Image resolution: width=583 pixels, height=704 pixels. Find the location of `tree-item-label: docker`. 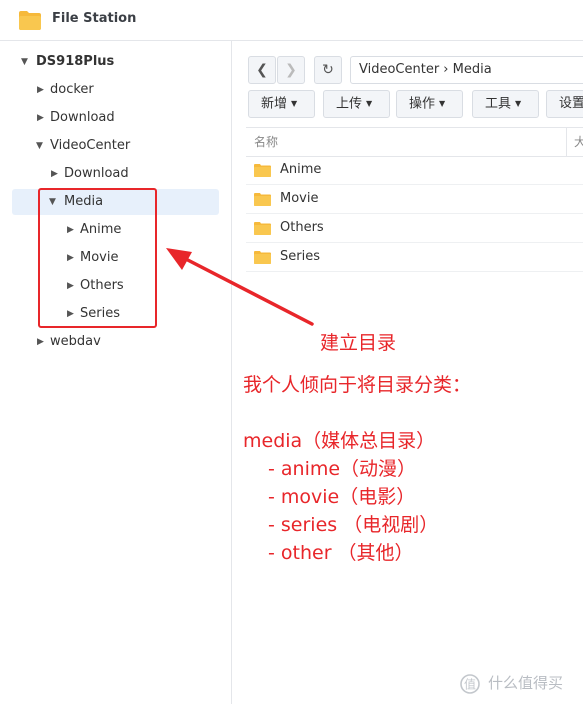

tree-item-label: docker is located at coordinates (72, 89).